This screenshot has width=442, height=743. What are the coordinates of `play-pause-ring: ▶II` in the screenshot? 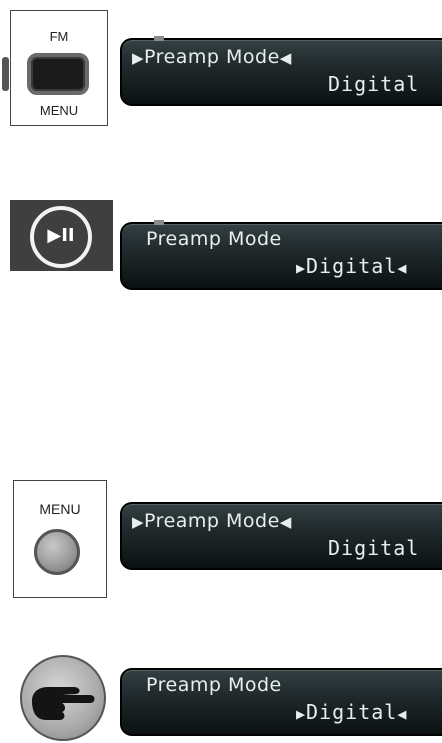 It's located at (61, 237).